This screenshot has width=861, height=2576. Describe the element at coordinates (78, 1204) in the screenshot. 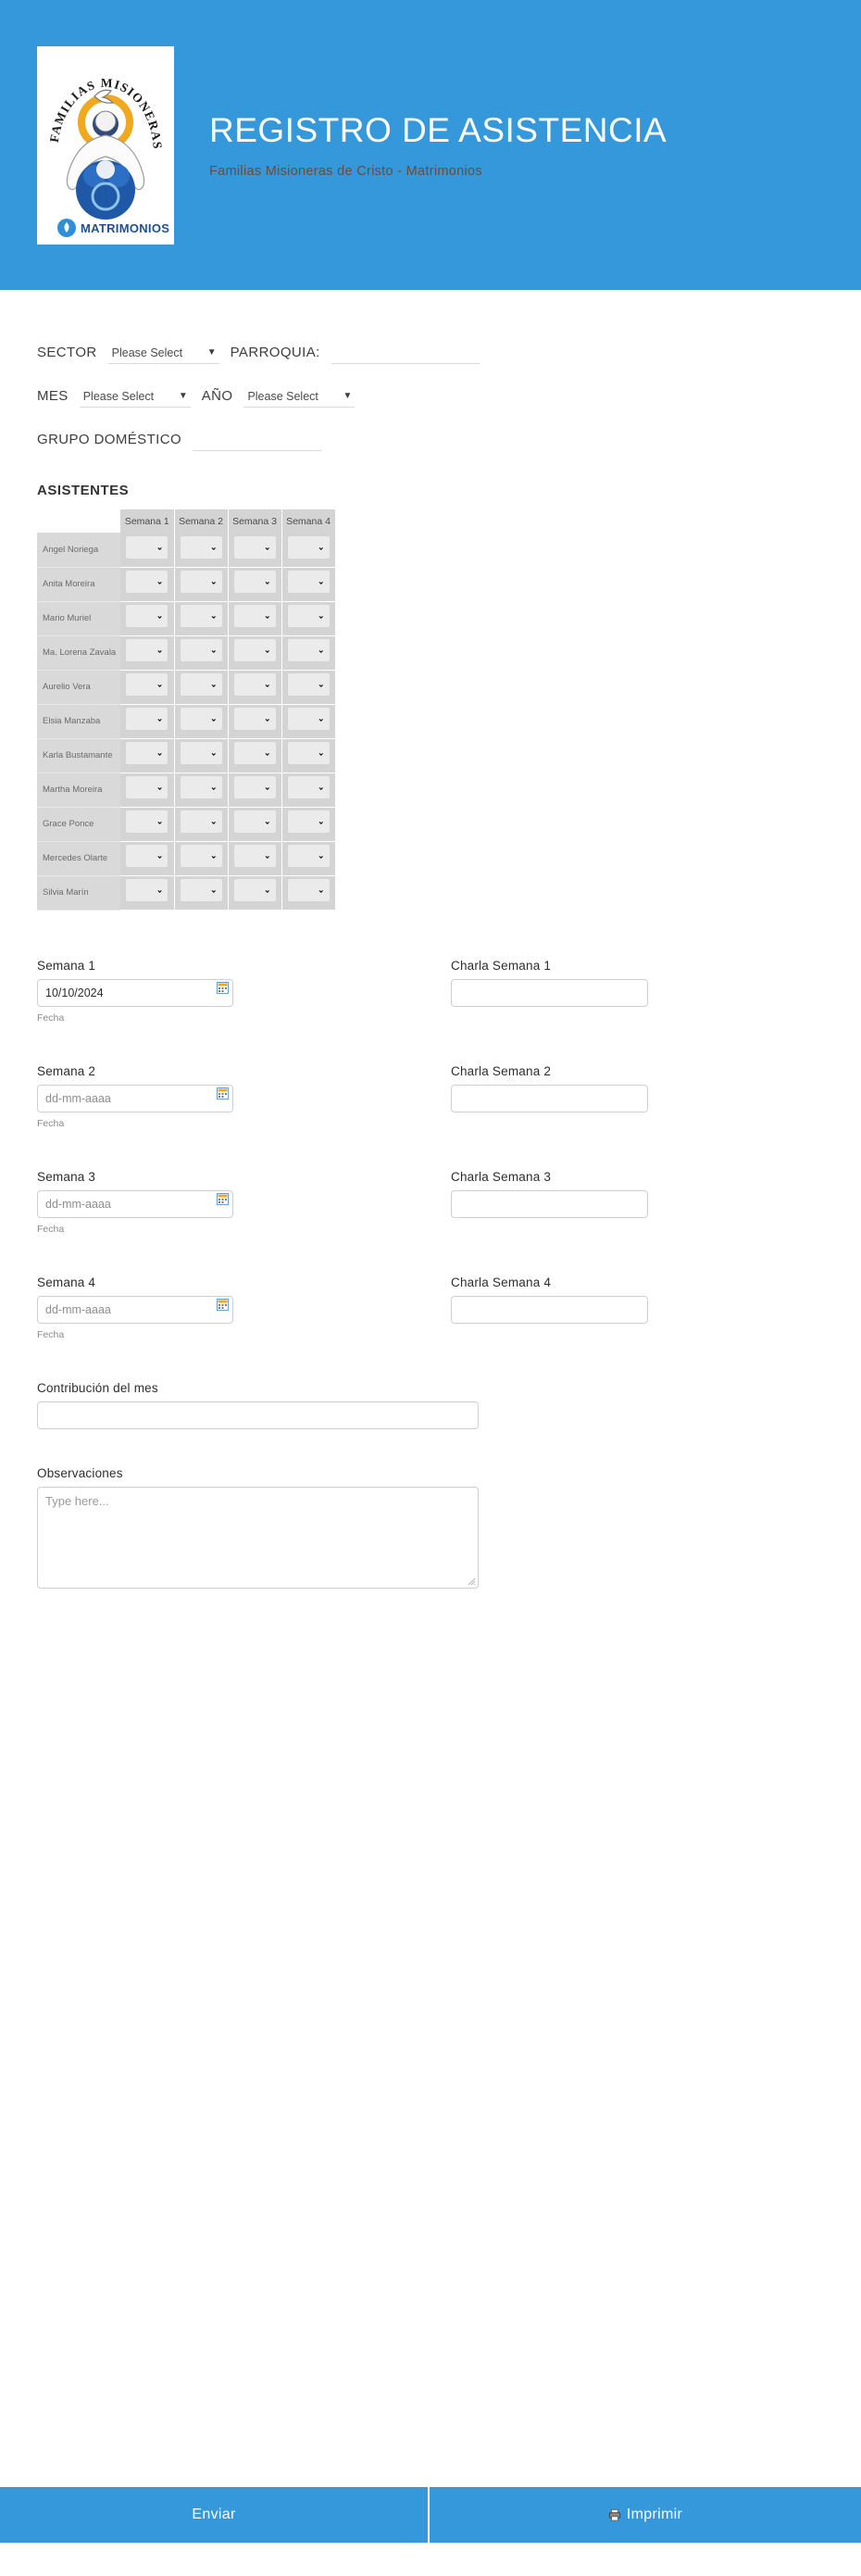

I see `semana-3-date-text: dd-mm-aaaa` at that location.